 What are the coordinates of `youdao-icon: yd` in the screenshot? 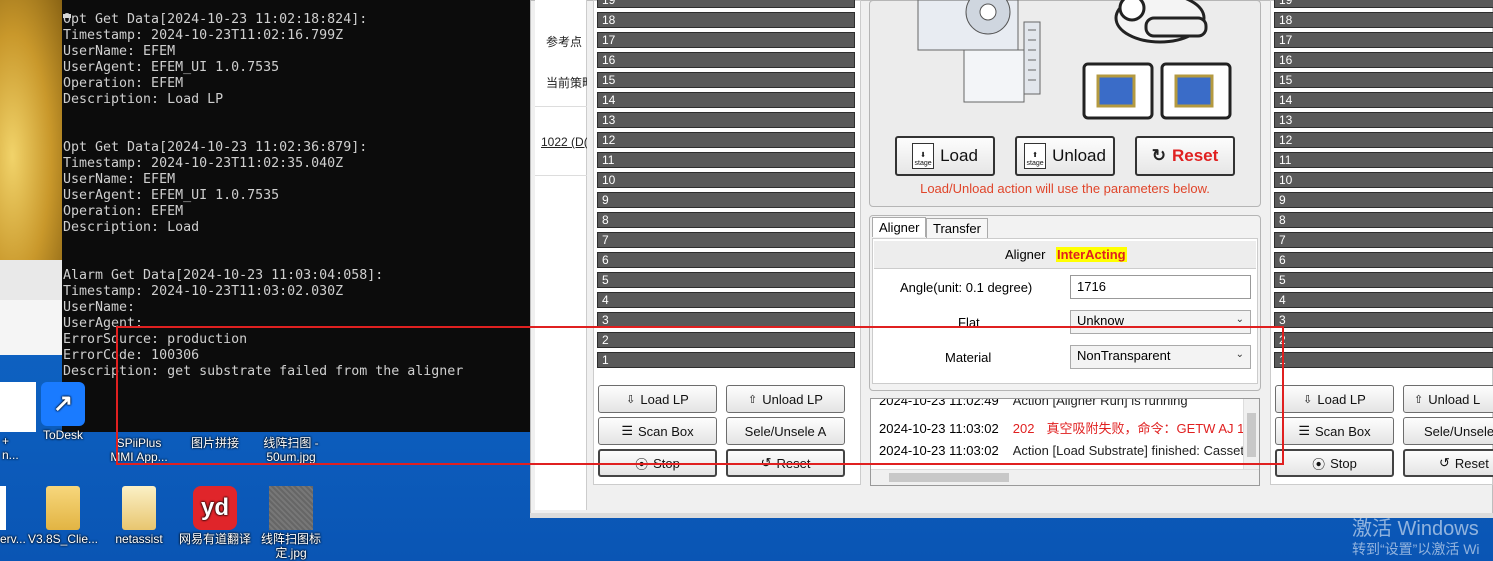 It's located at (215, 508).